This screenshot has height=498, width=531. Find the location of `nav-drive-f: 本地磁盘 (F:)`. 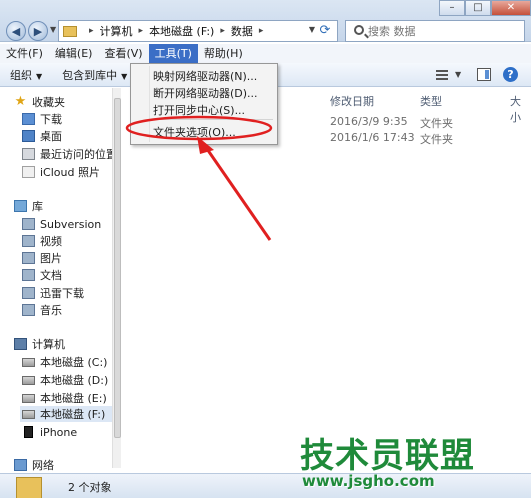

nav-drive-f: 本地磁盘 (F:) is located at coordinates (66, 414).